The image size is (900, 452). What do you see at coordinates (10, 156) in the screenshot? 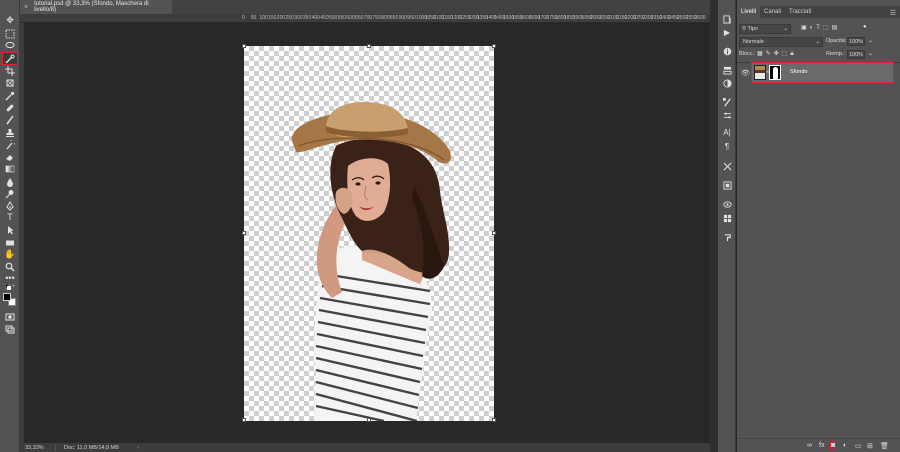
I see `eraser-tool-icon` at bounding box center [10, 156].